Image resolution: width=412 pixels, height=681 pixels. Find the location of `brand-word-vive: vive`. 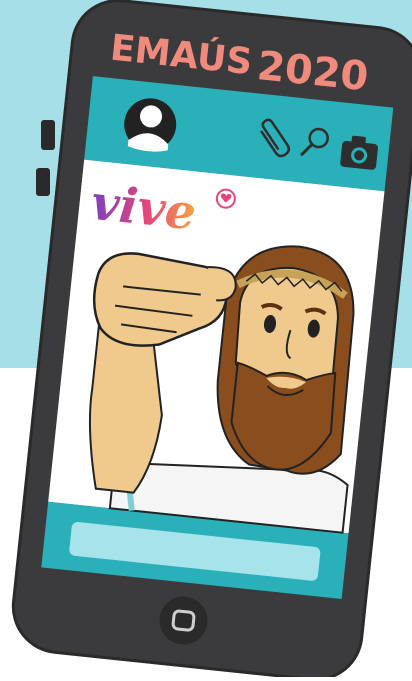

brand-word-vive: vive is located at coordinates (144, 208).